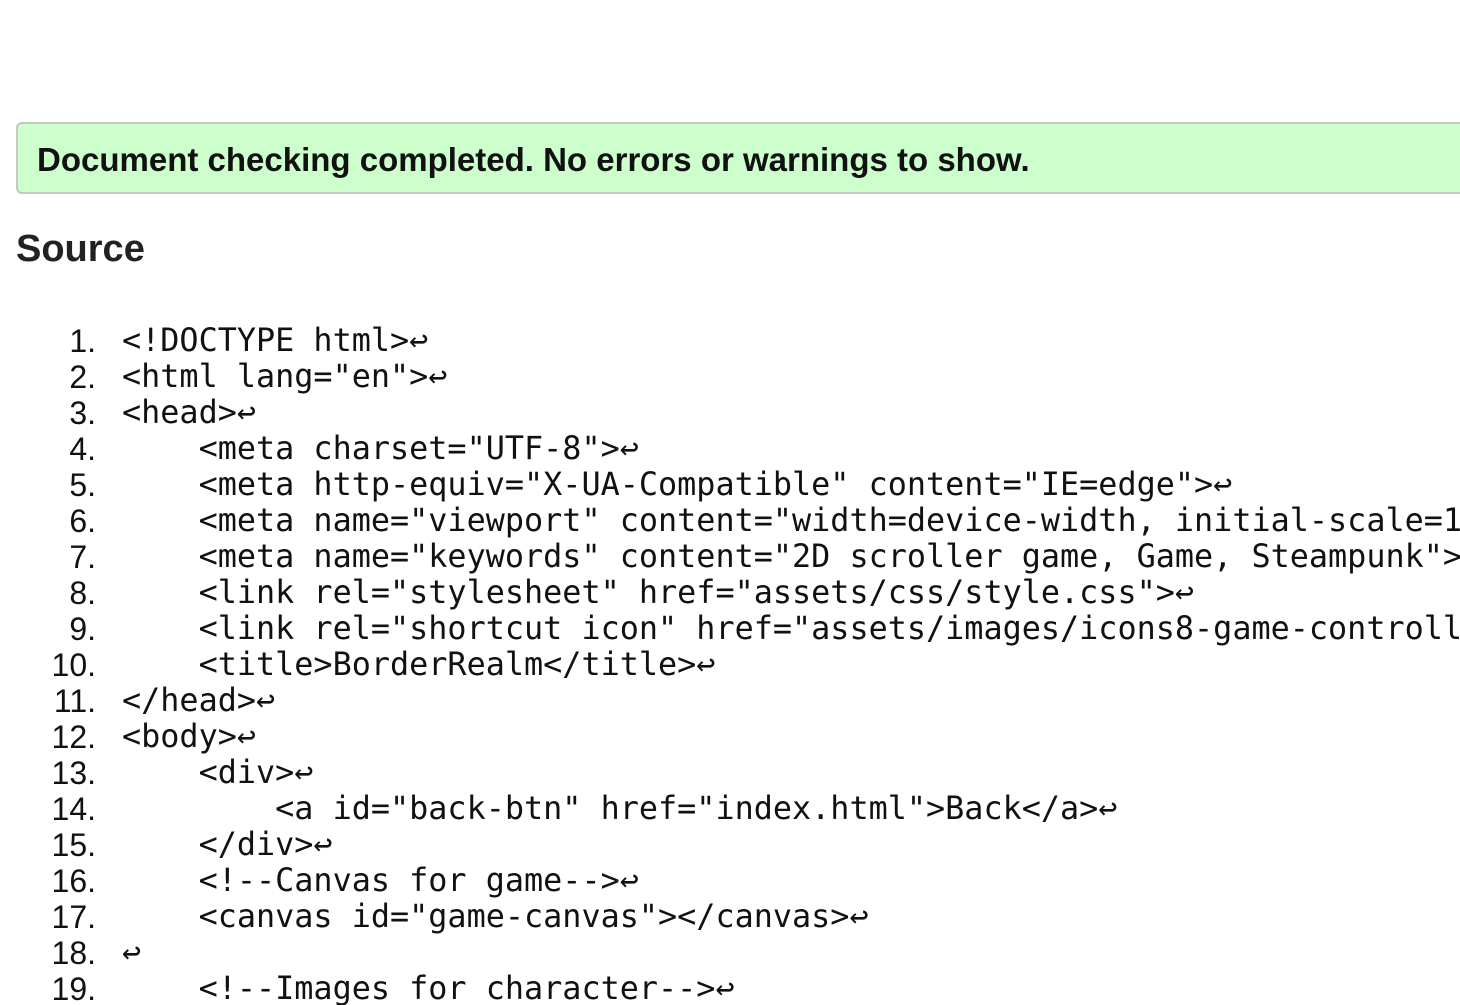  Describe the element at coordinates (380, 880) in the screenshot. I see `line-code: <!--Canvas for game-->↩` at that location.